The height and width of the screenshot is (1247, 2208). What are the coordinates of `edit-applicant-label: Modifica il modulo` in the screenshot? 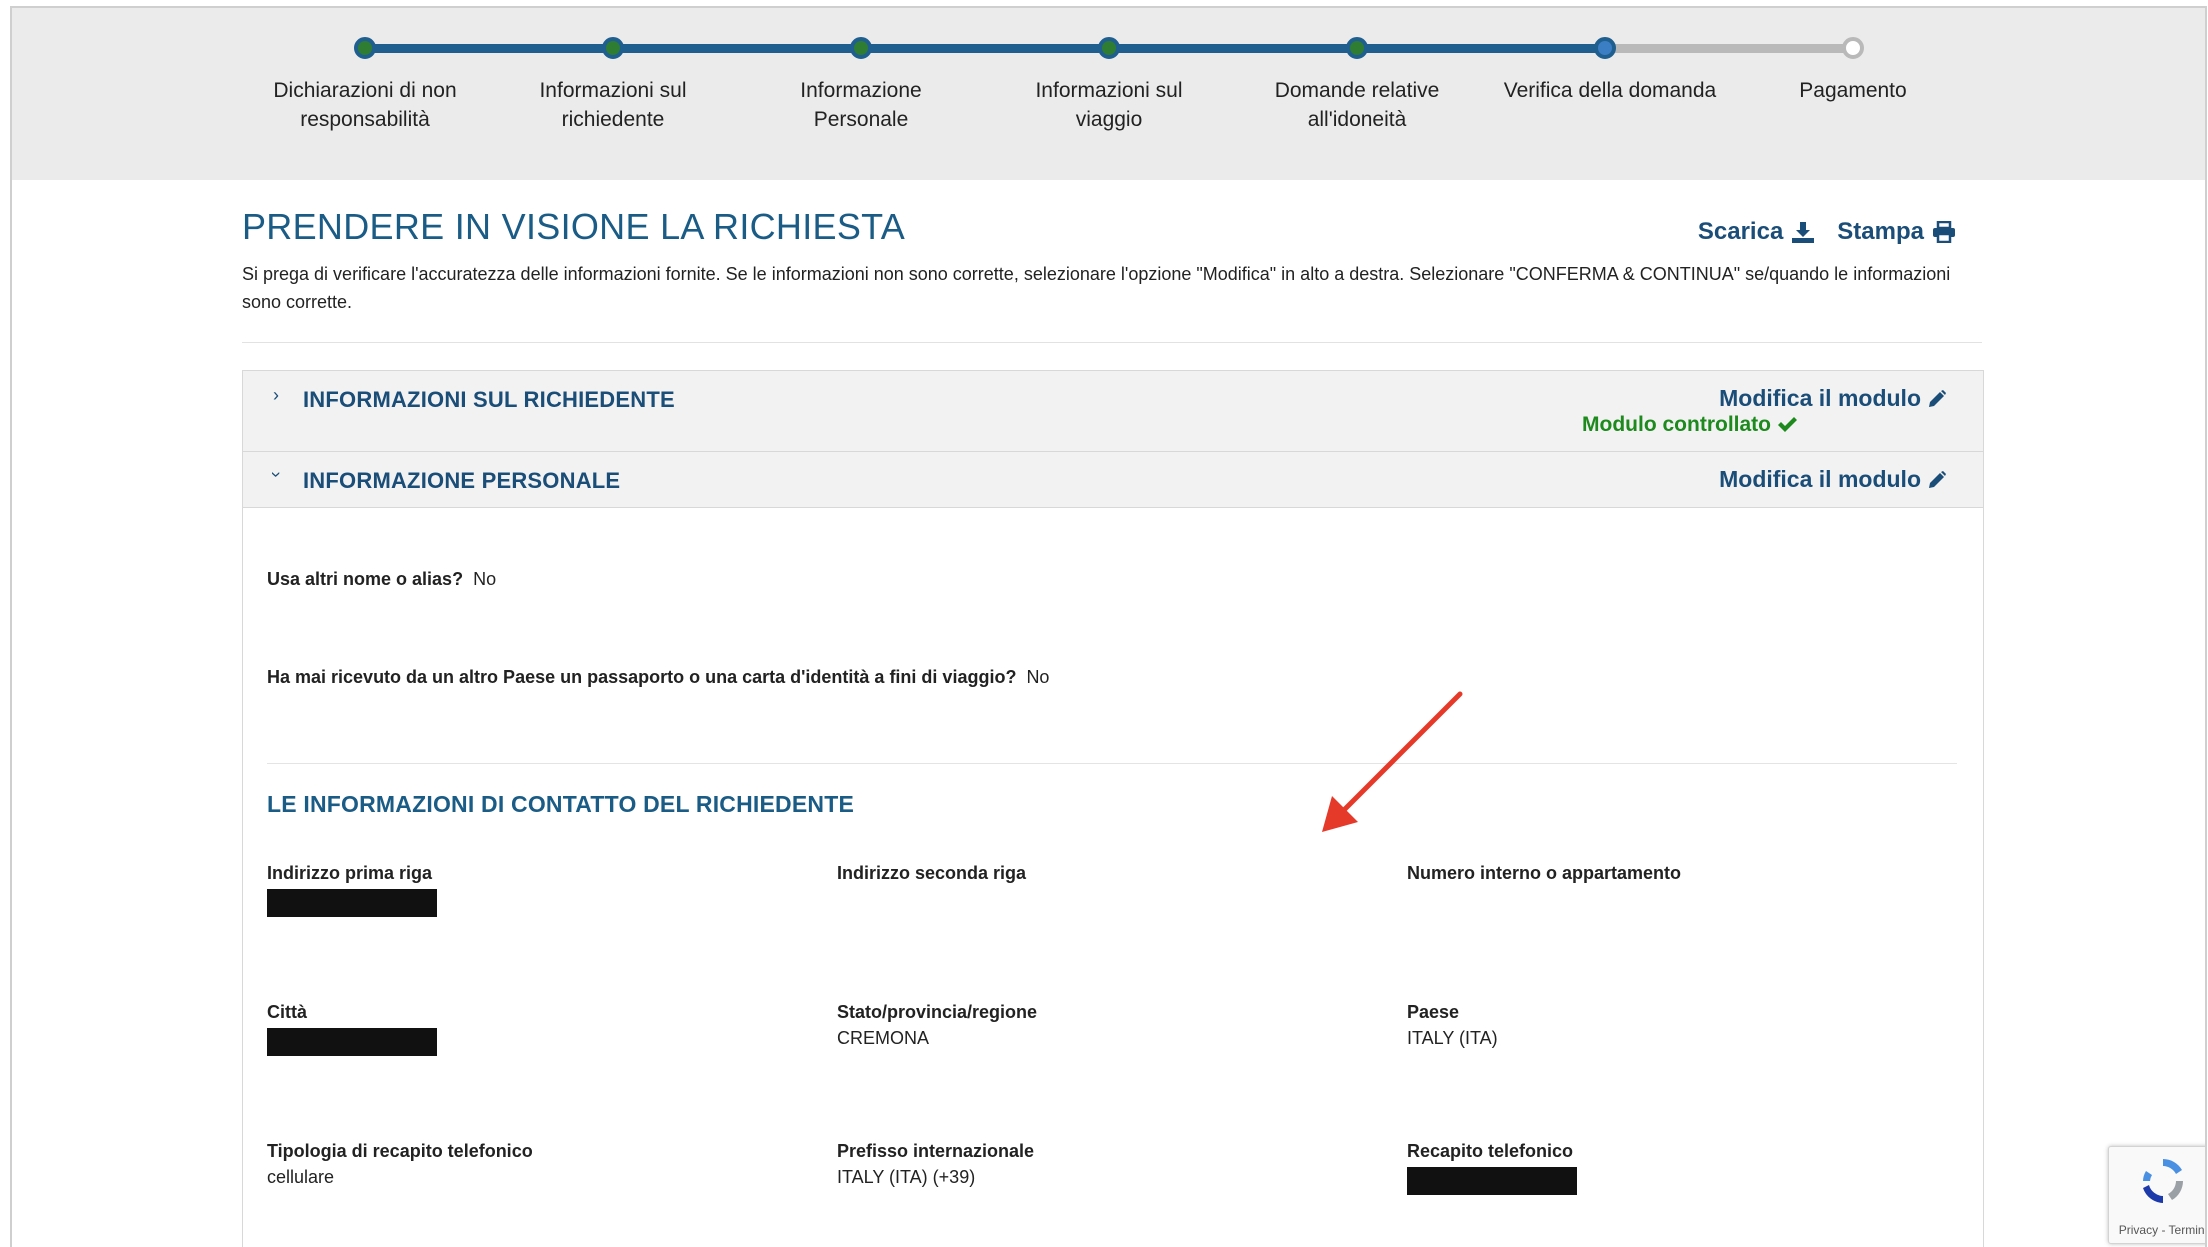 It's located at (1820, 398).